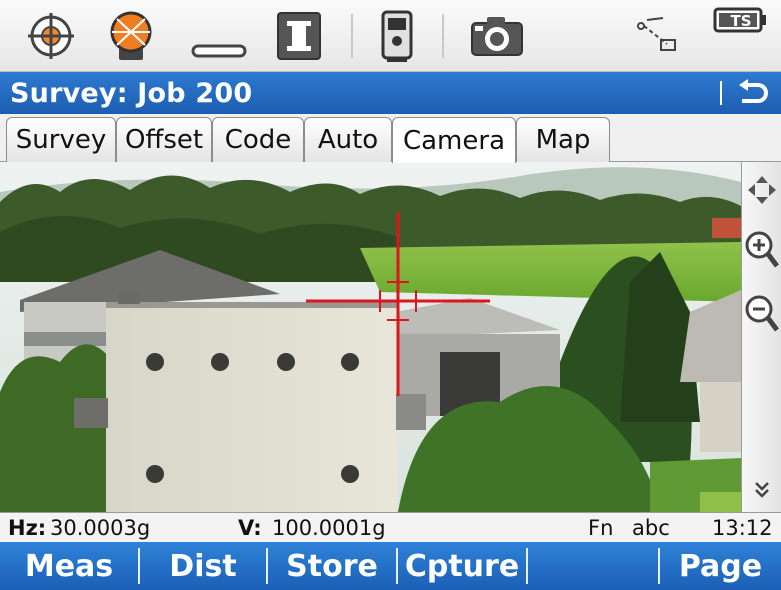 Image resolution: width=781 pixels, height=590 pixels. Describe the element at coordinates (348, 139) in the screenshot. I see `tab-auto: Auto` at that location.